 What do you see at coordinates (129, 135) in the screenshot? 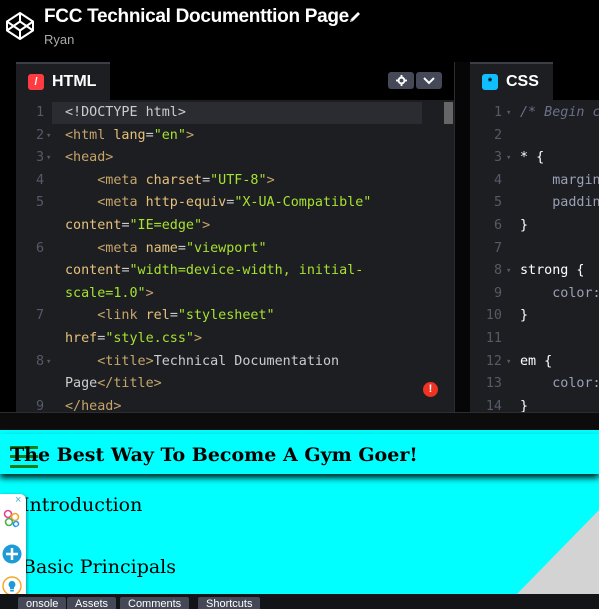
I see `code-text: <html lang="en">` at bounding box center [129, 135].